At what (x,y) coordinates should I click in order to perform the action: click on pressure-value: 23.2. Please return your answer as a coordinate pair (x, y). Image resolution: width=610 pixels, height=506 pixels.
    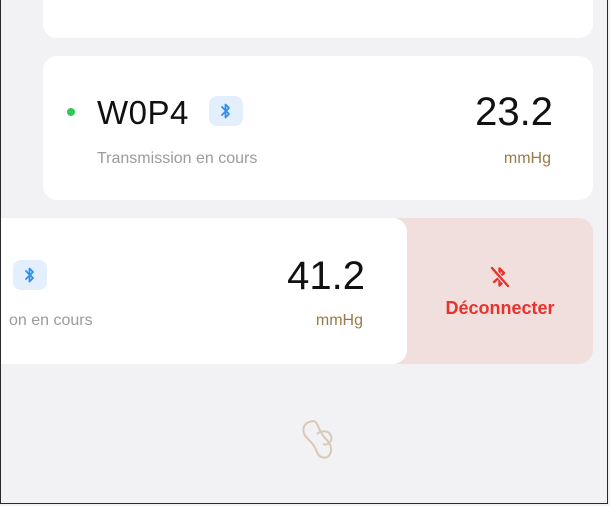
    Looking at the image, I should click on (514, 112).